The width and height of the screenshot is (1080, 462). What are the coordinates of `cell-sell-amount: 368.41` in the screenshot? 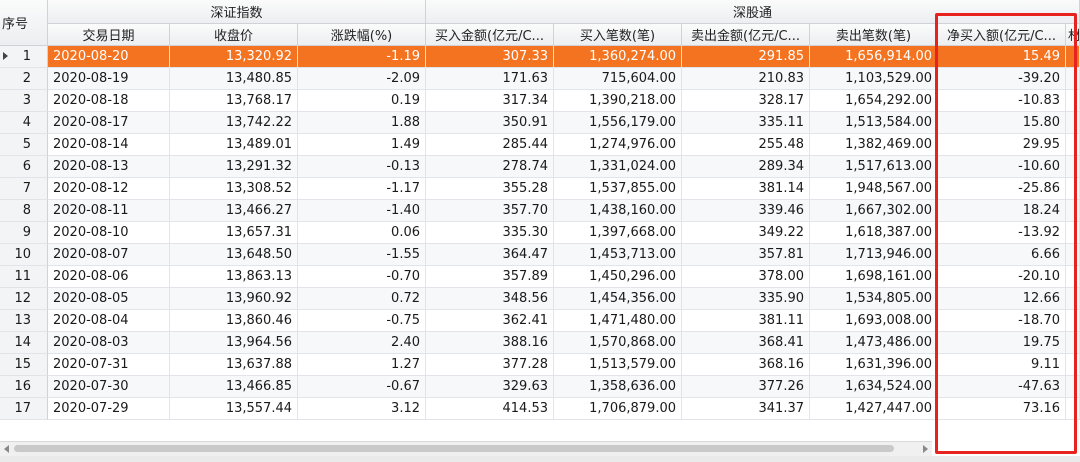 It's located at (746, 343).